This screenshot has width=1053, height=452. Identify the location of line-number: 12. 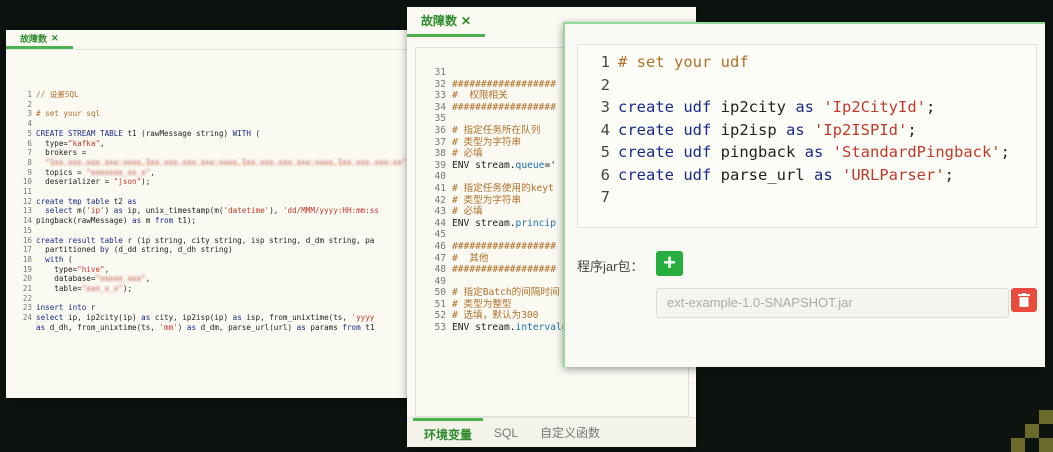
(27, 201).